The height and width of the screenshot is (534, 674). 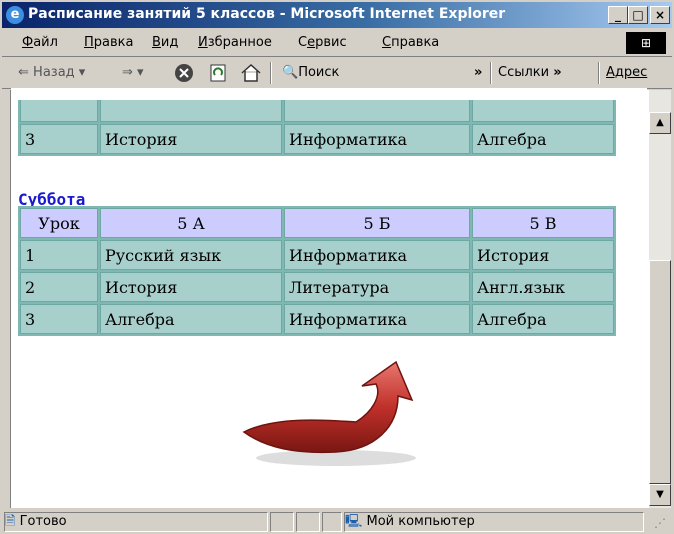 What do you see at coordinates (59, 287) in the screenshot?
I see `table-cell: 2` at bounding box center [59, 287].